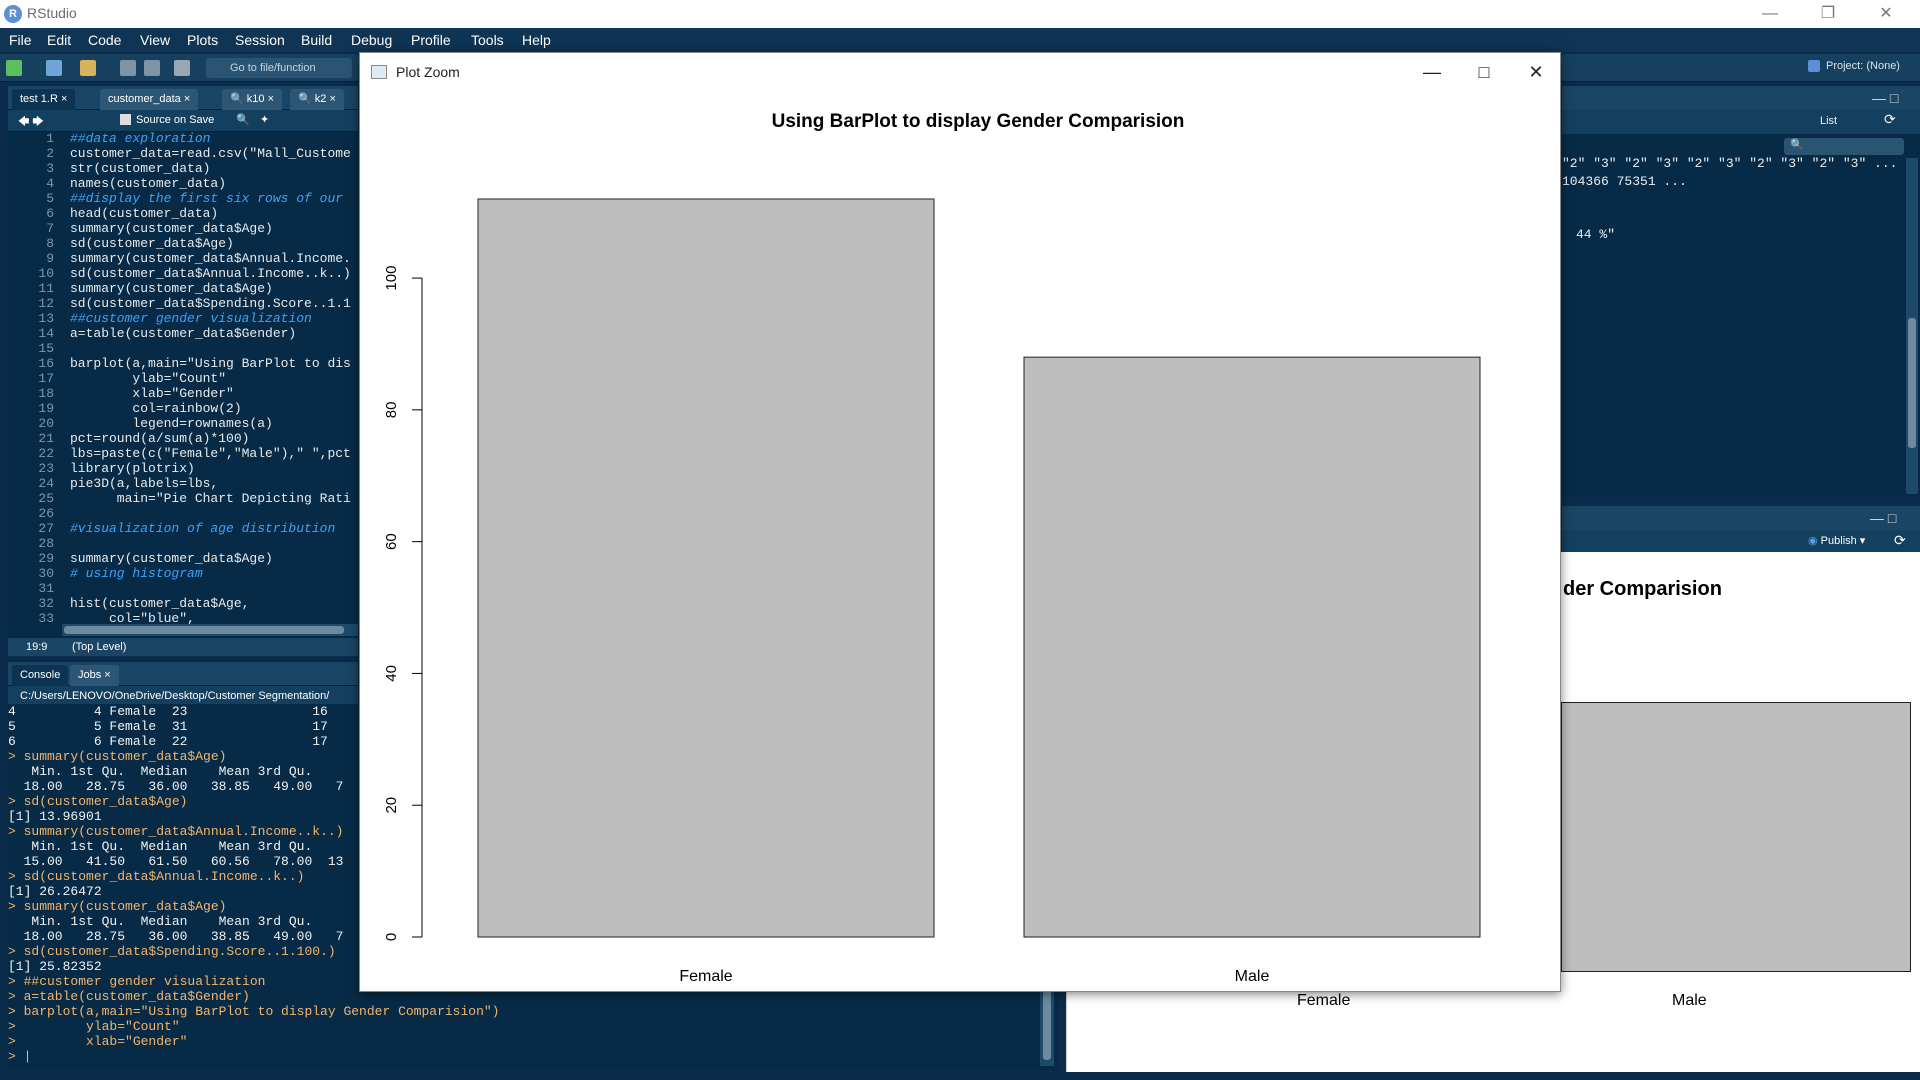 The image size is (1920, 1080). What do you see at coordinates (46, 618) in the screenshot?
I see `line-number: 33` at bounding box center [46, 618].